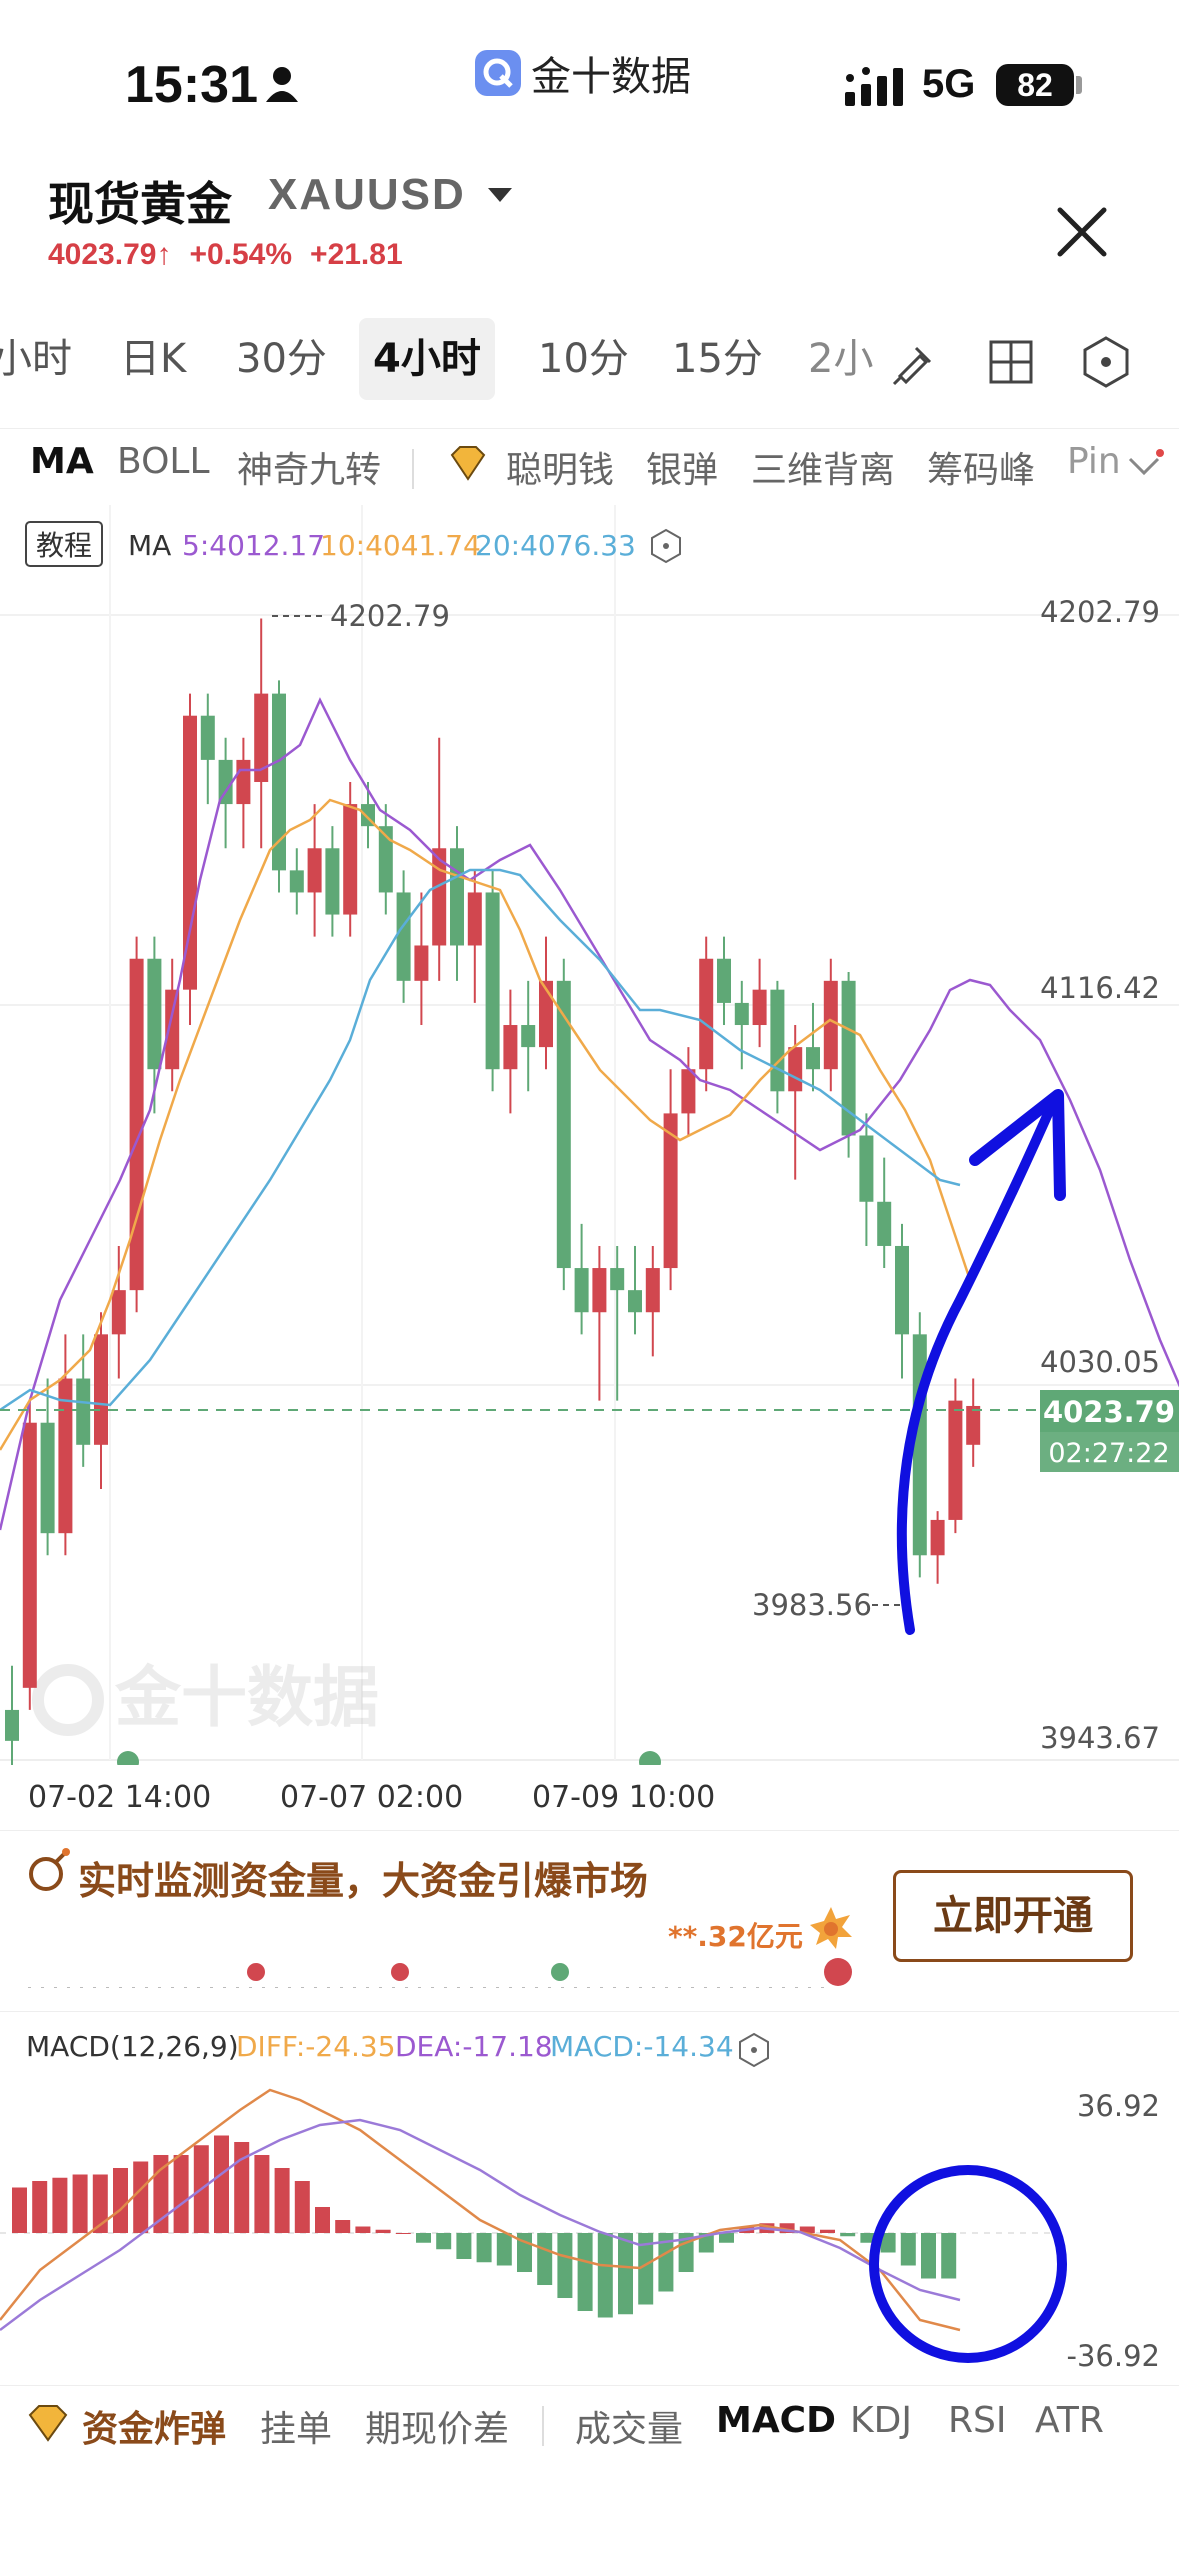 This screenshot has width=1179, height=2556. What do you see at coordinates (62, 461) in the screenshot?
I see `tab-ma: MA` at bounding box center [62, 461].